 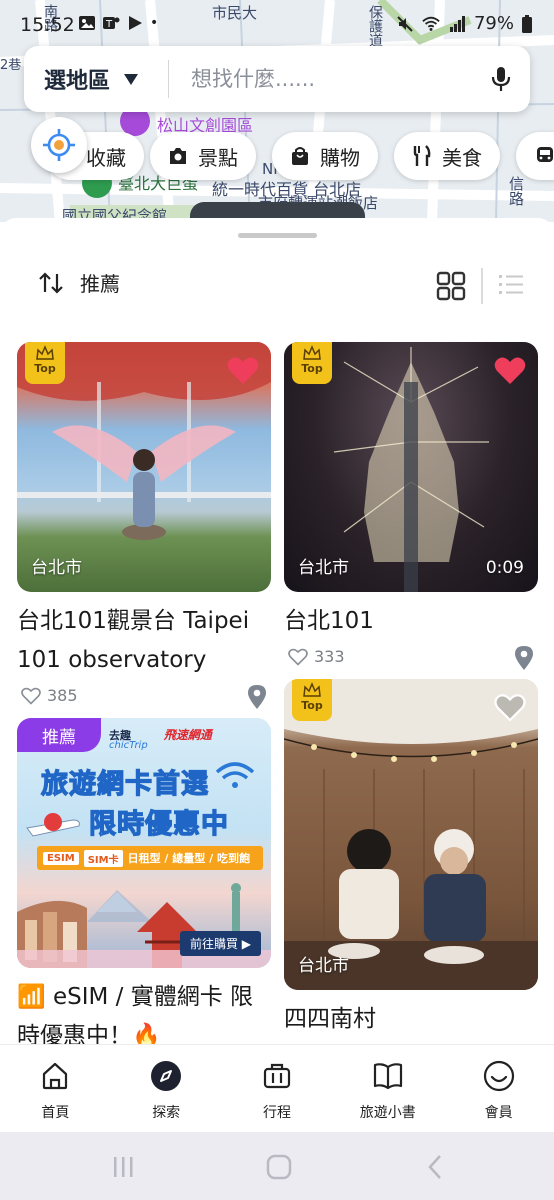 I want to click on chip-food: 美食, so click(x=447, y=156).